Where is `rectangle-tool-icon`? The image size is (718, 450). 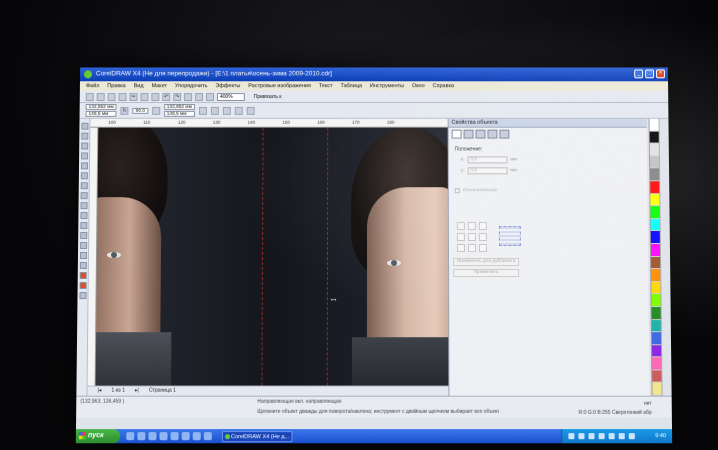 rectangle-tool-icon is located at coordinates (84, 186).